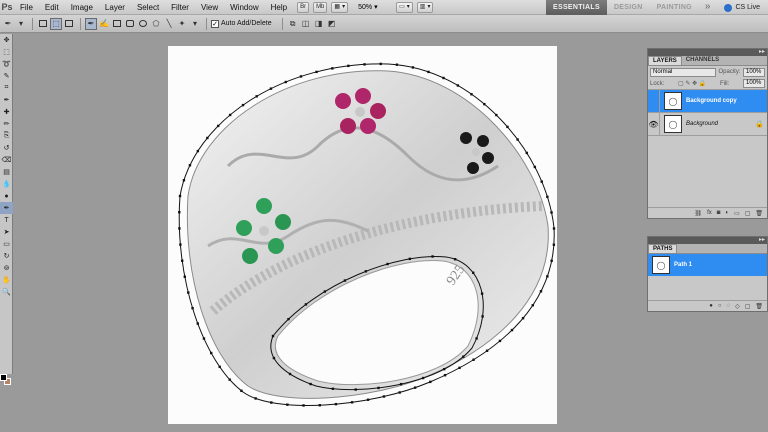 This screenshot has width=768, height=432. What do you see at coordinates (115, 7) in the screenshot?
I see `menu-layer: Layer` at bounding box center [115, 7].